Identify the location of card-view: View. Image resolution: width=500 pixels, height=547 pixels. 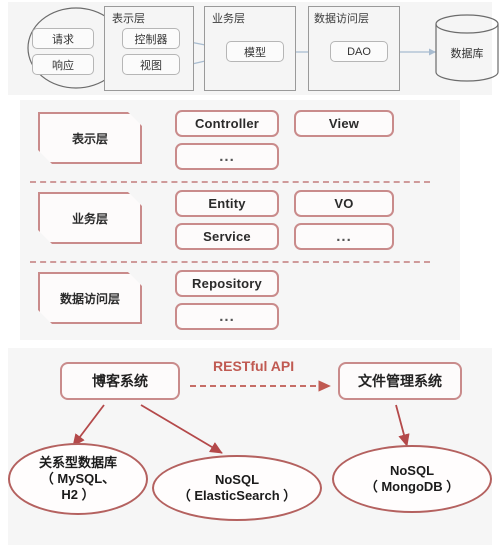
(344, 123).